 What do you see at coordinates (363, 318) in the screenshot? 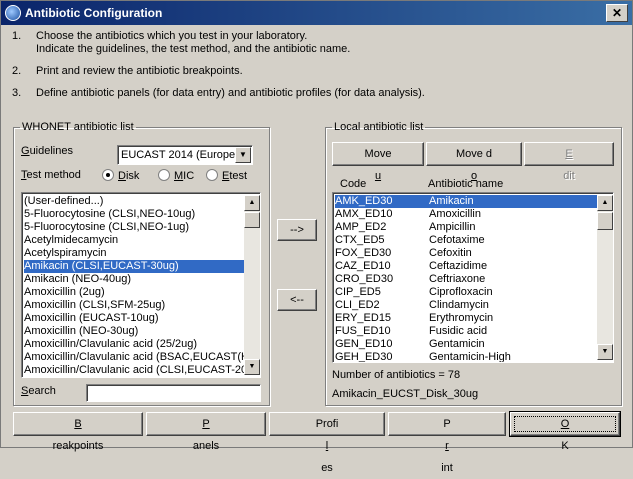
I see `row-code: ERY_ED15` at bounding box center [363, 318].